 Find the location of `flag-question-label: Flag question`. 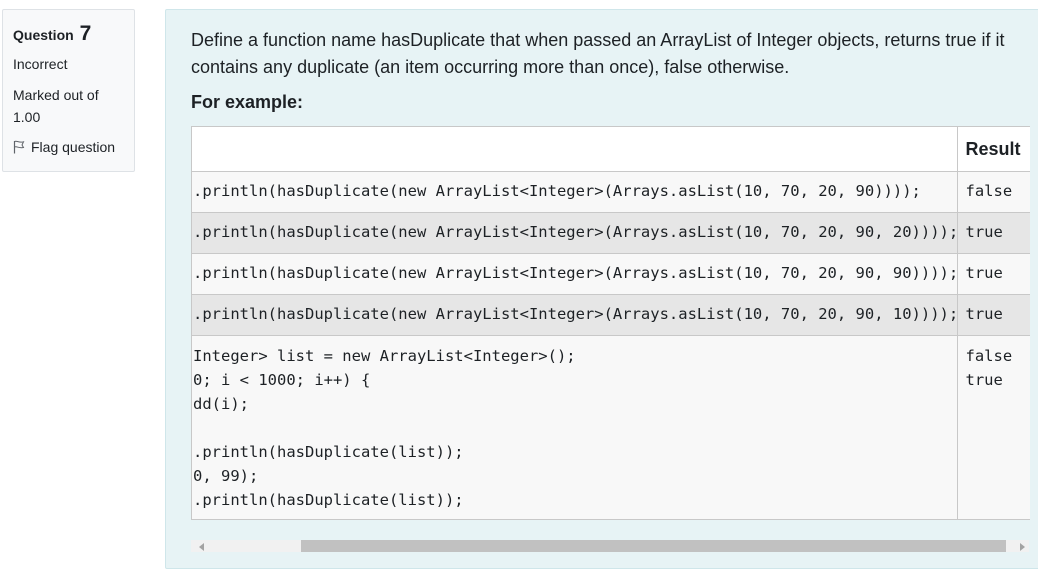

flag-question-label: Flag question is located at coordinates (73, 147).